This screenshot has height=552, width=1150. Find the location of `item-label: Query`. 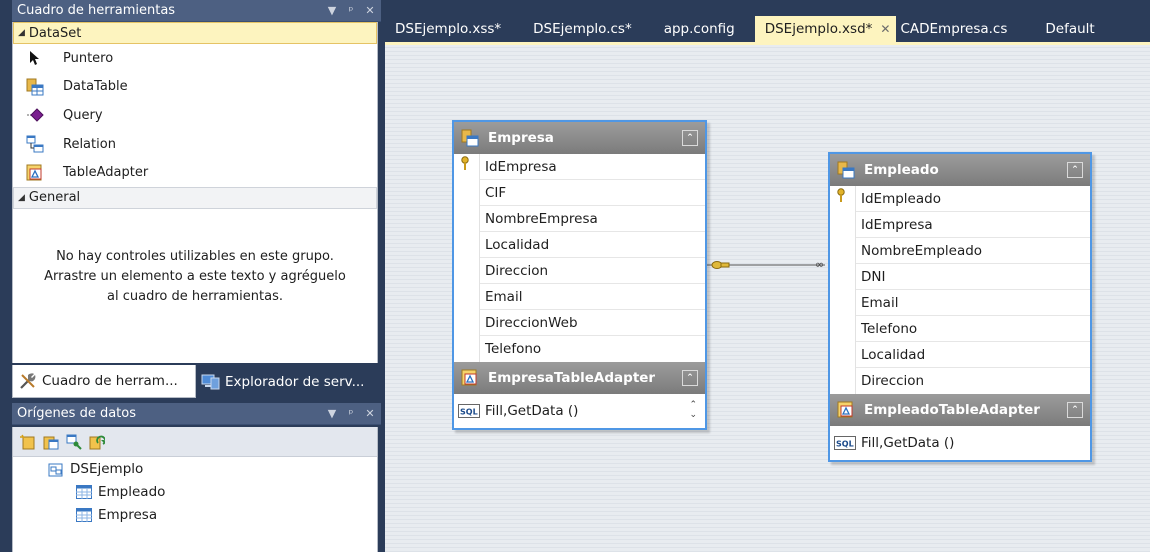

item-label: Query is located at coordinates (83, 115).